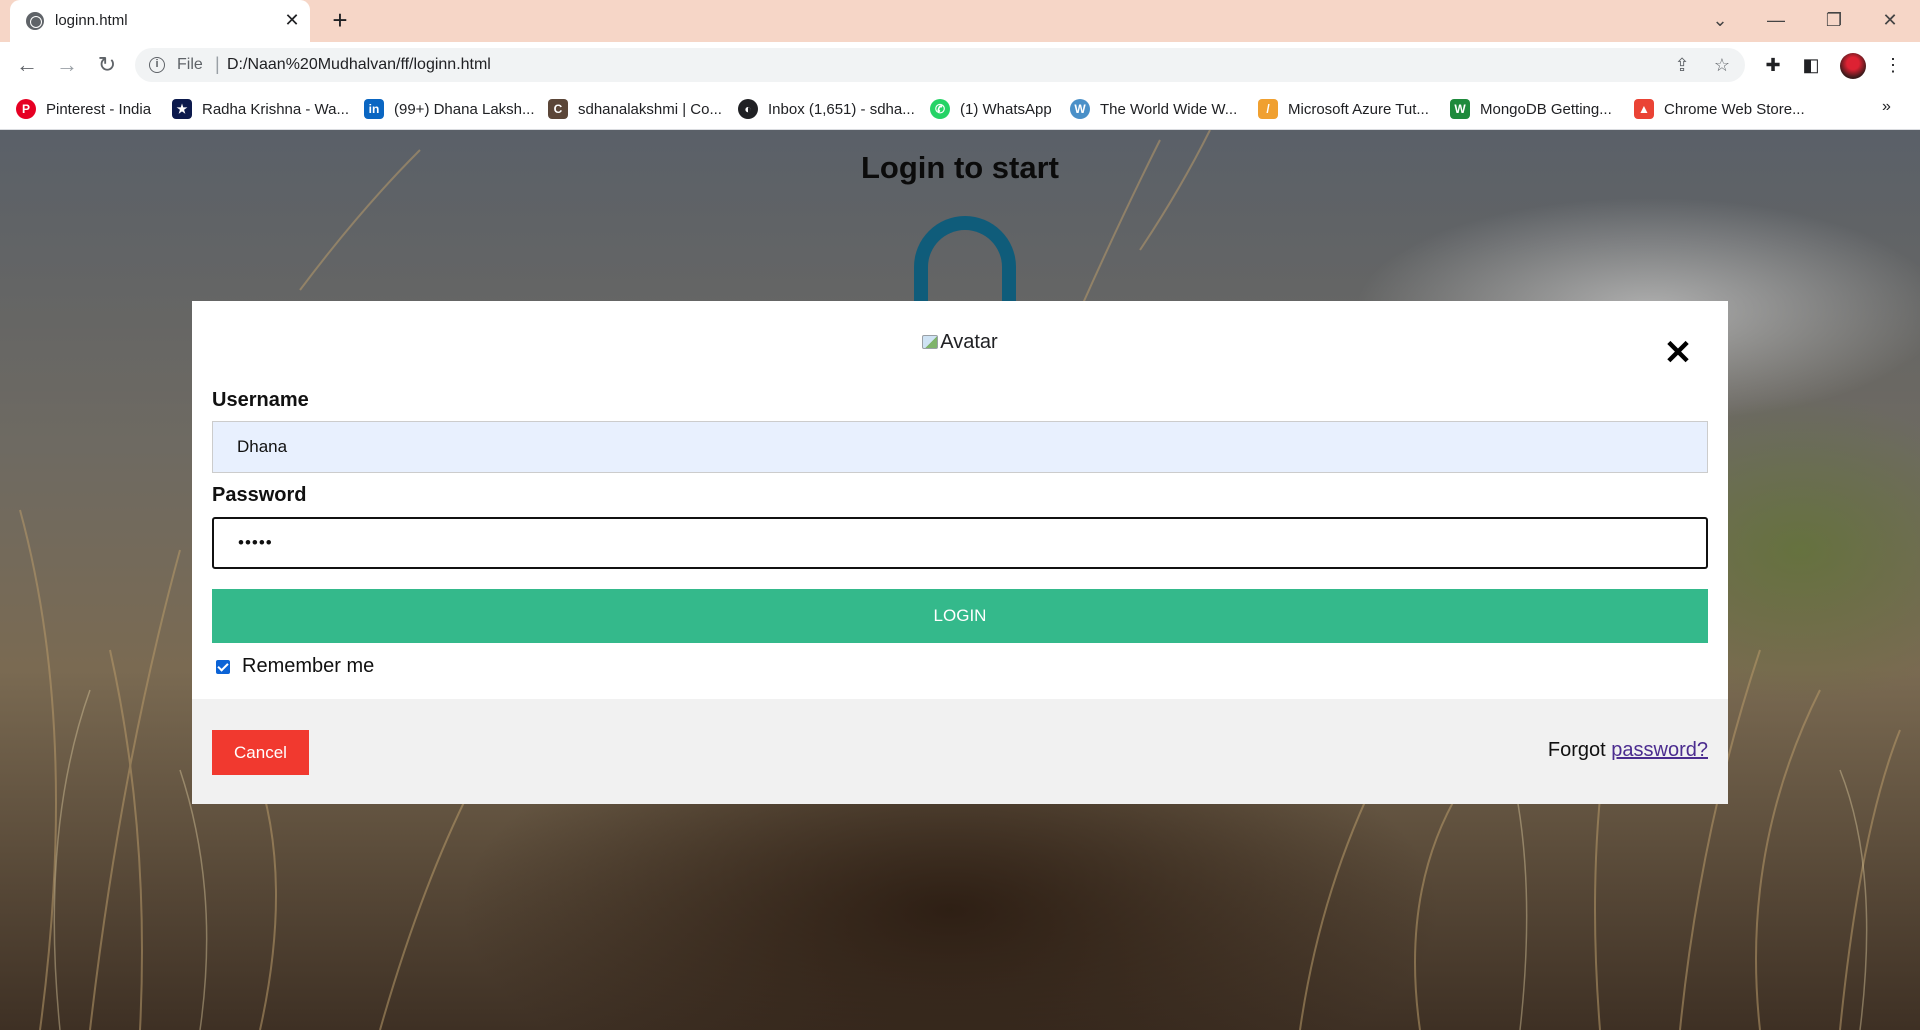  What do you see at coordinates (91, 20) in the screenshot?
I see `tab-title: loginn.html` at bounding box center [91, 20].